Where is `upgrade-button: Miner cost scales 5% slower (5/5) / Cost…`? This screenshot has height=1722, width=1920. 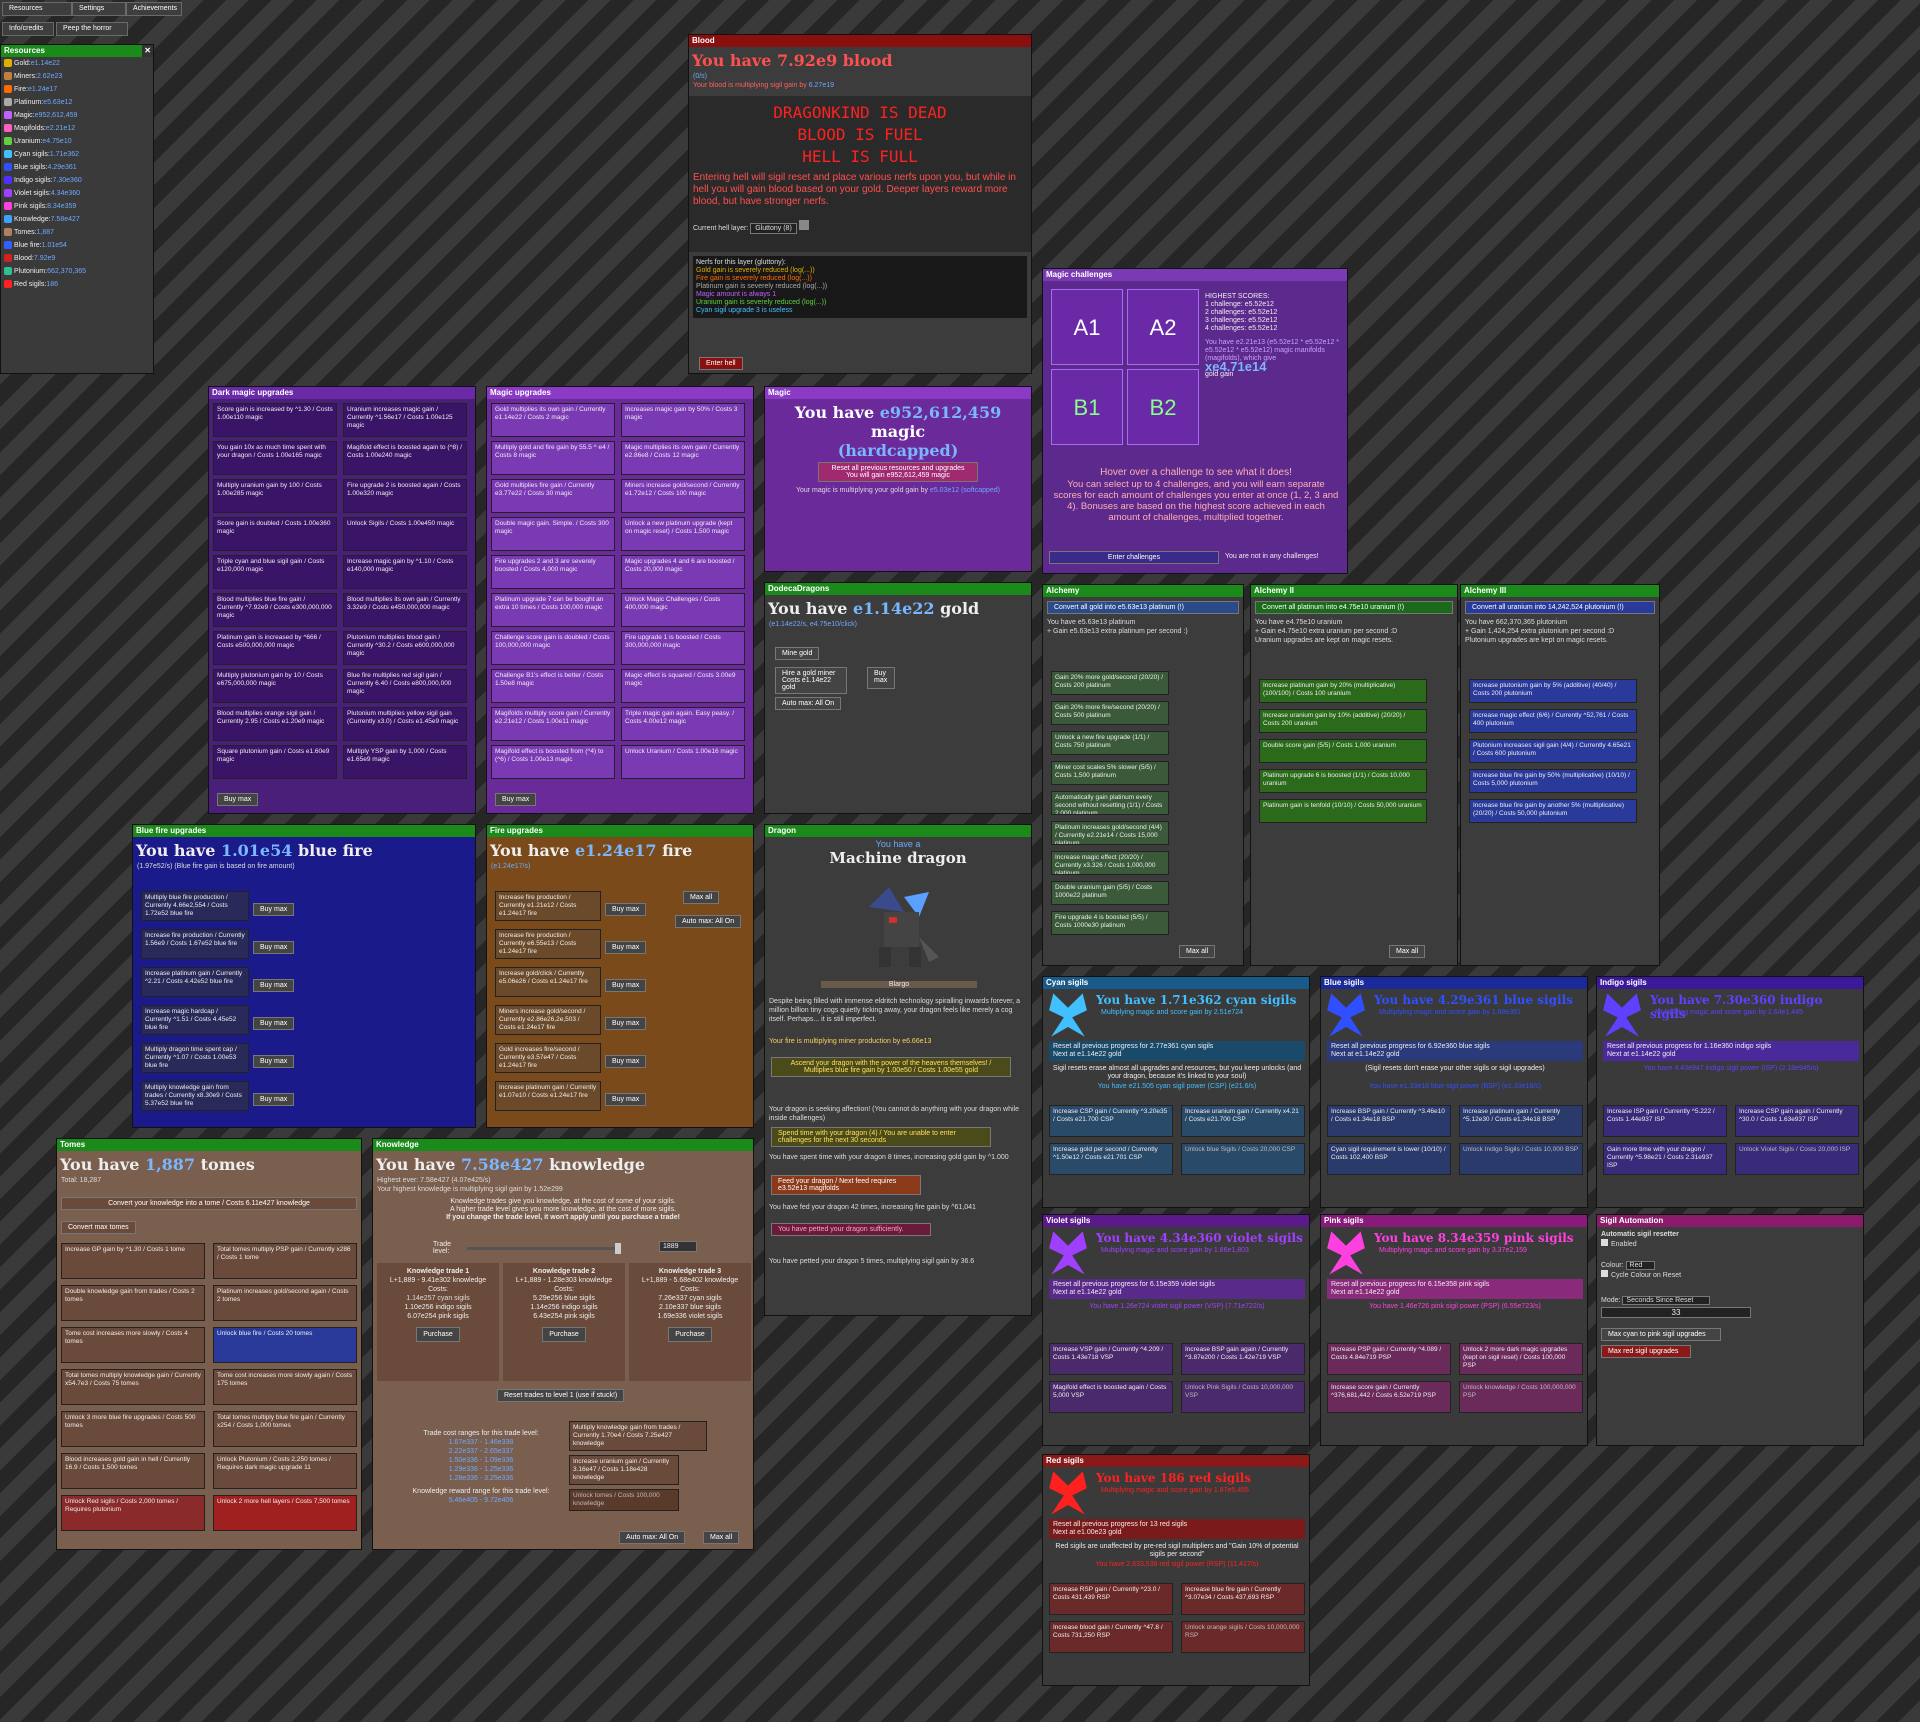 upgrade-button: Miner cost scales 5% slower (5/5) / Cost… is located at coordinates (1110, 773).